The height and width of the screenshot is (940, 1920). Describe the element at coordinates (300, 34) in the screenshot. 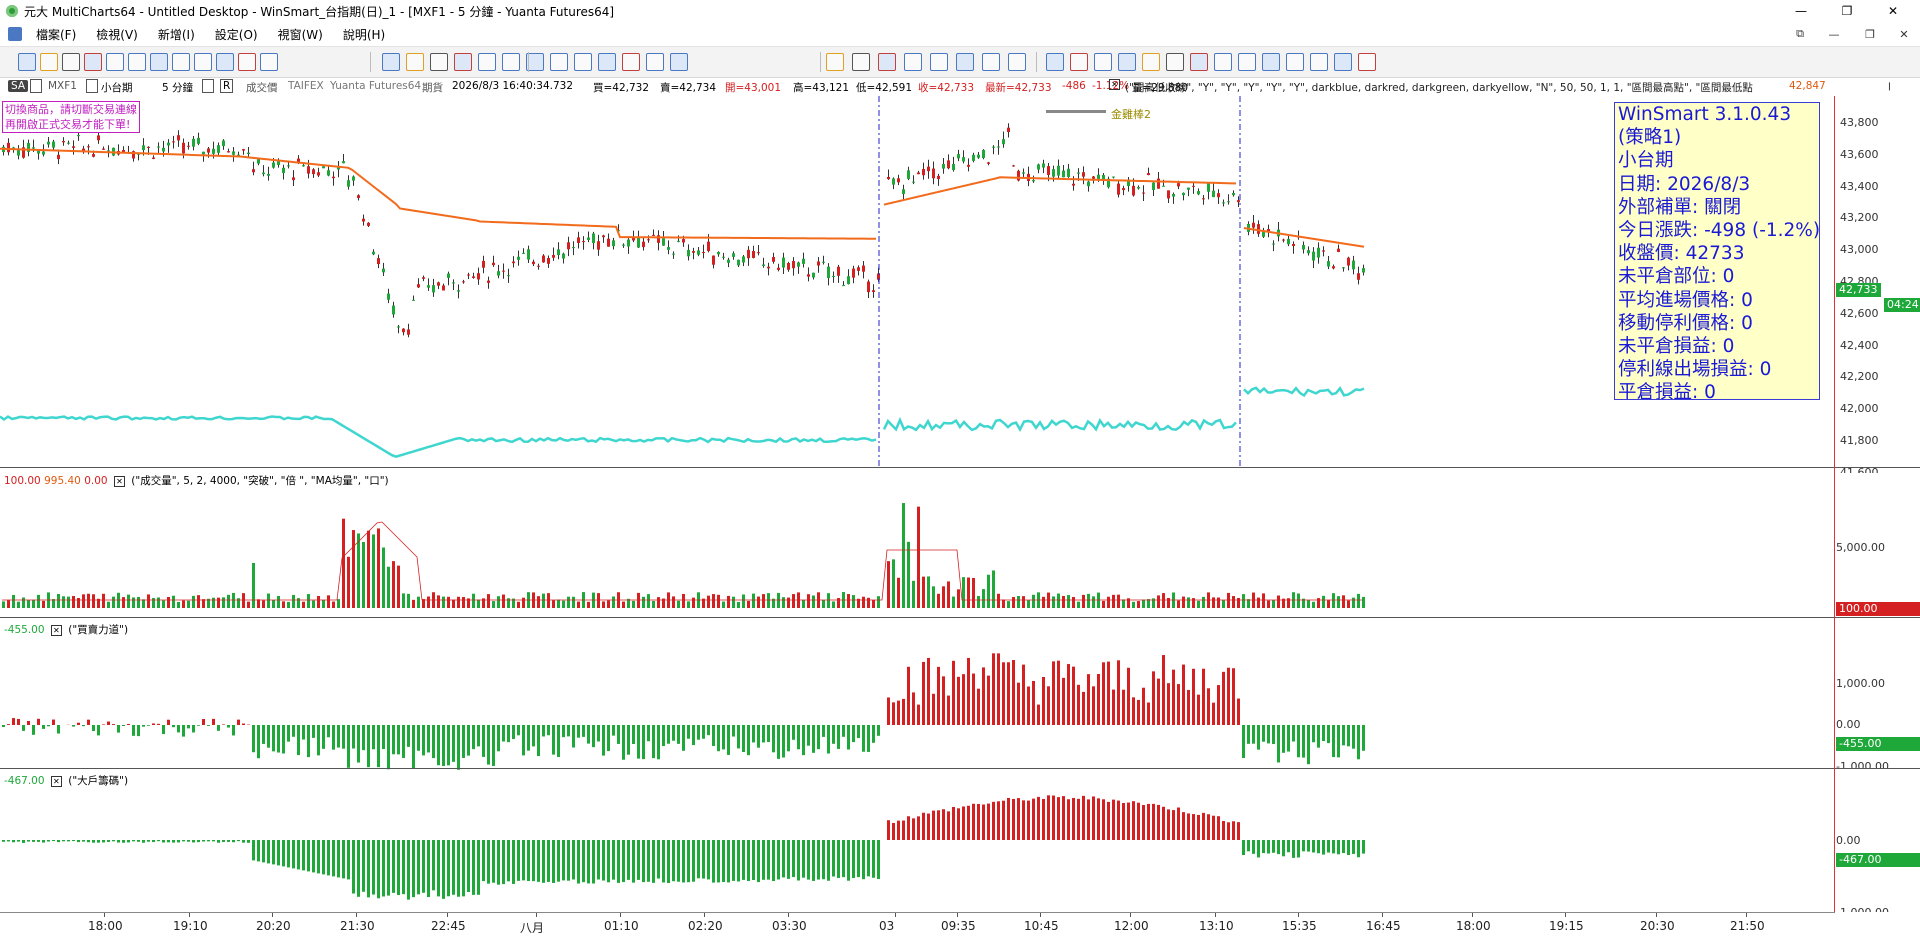

I see `menu-window: 視窗(W)` at that location.